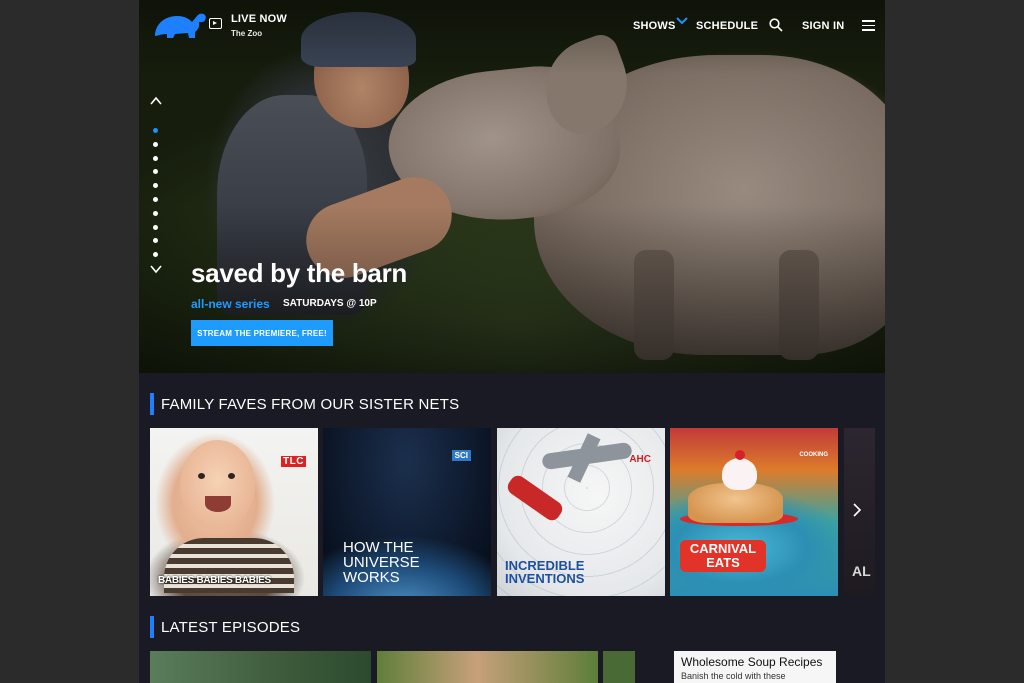  What do you see at coordinates (215, 23) in the screenshot?
I see `tv-icon` at bounding box center [215, 23].